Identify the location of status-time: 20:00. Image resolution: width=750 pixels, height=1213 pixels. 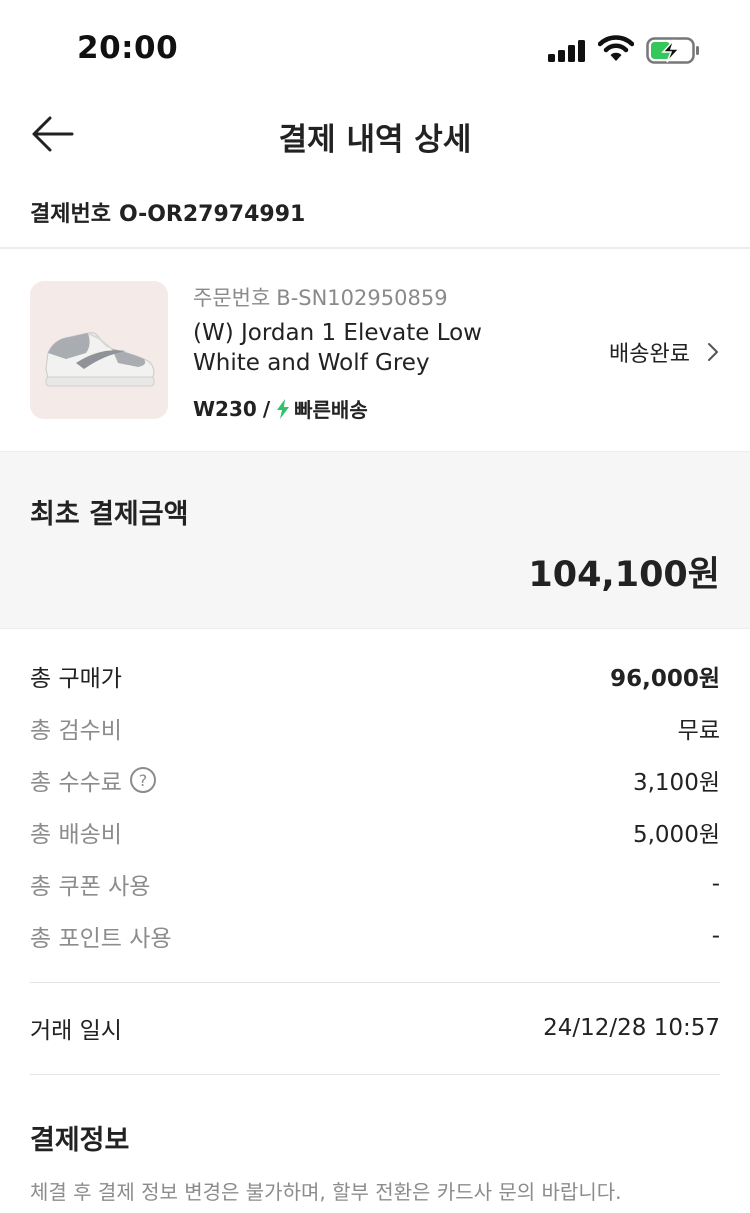
(128, 48).